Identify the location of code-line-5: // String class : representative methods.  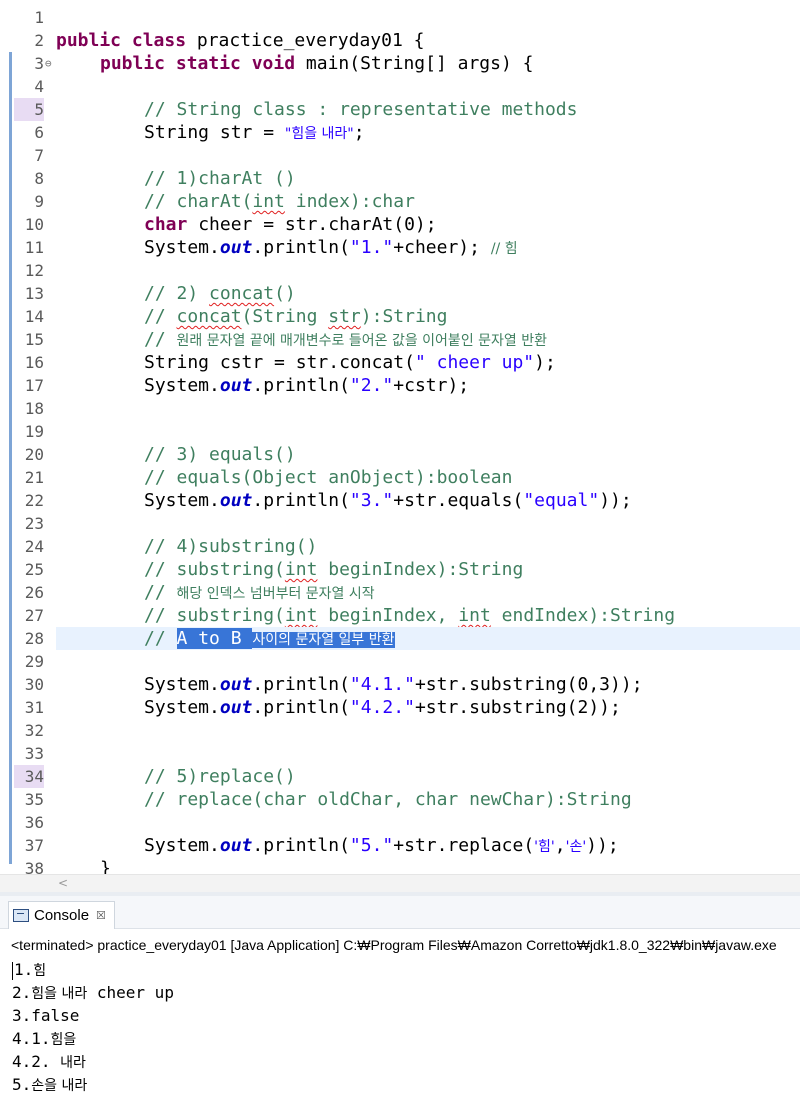
(472, 109).